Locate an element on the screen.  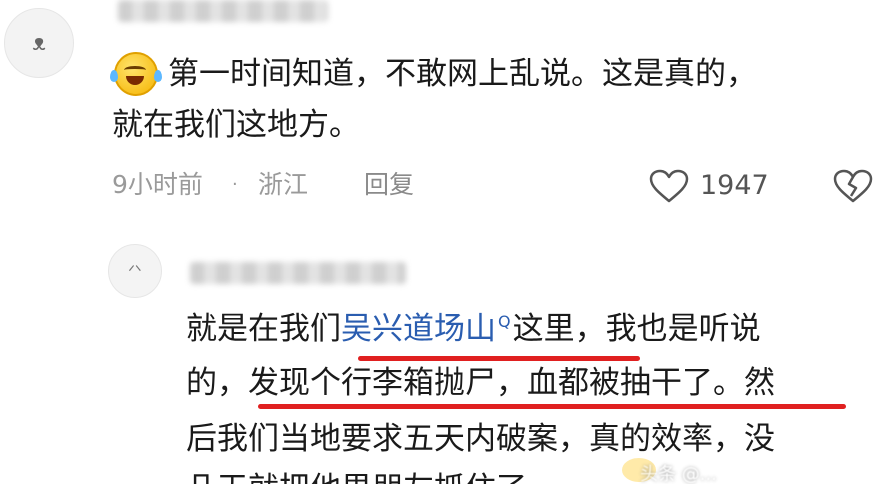
avatar: ᴥ is located at coordinates (39, 43).